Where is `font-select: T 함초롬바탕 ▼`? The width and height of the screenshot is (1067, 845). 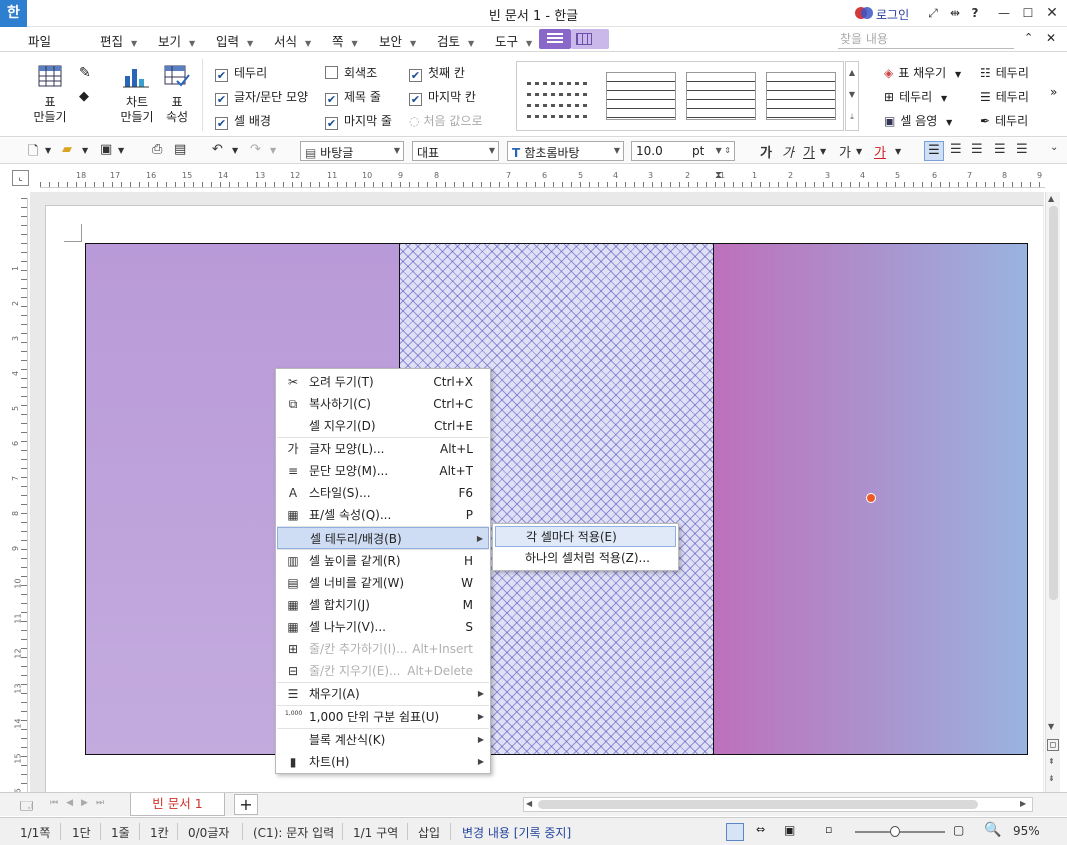 font-select: T 함초롬바탕 ▼ is located at coordinates (565, 151).